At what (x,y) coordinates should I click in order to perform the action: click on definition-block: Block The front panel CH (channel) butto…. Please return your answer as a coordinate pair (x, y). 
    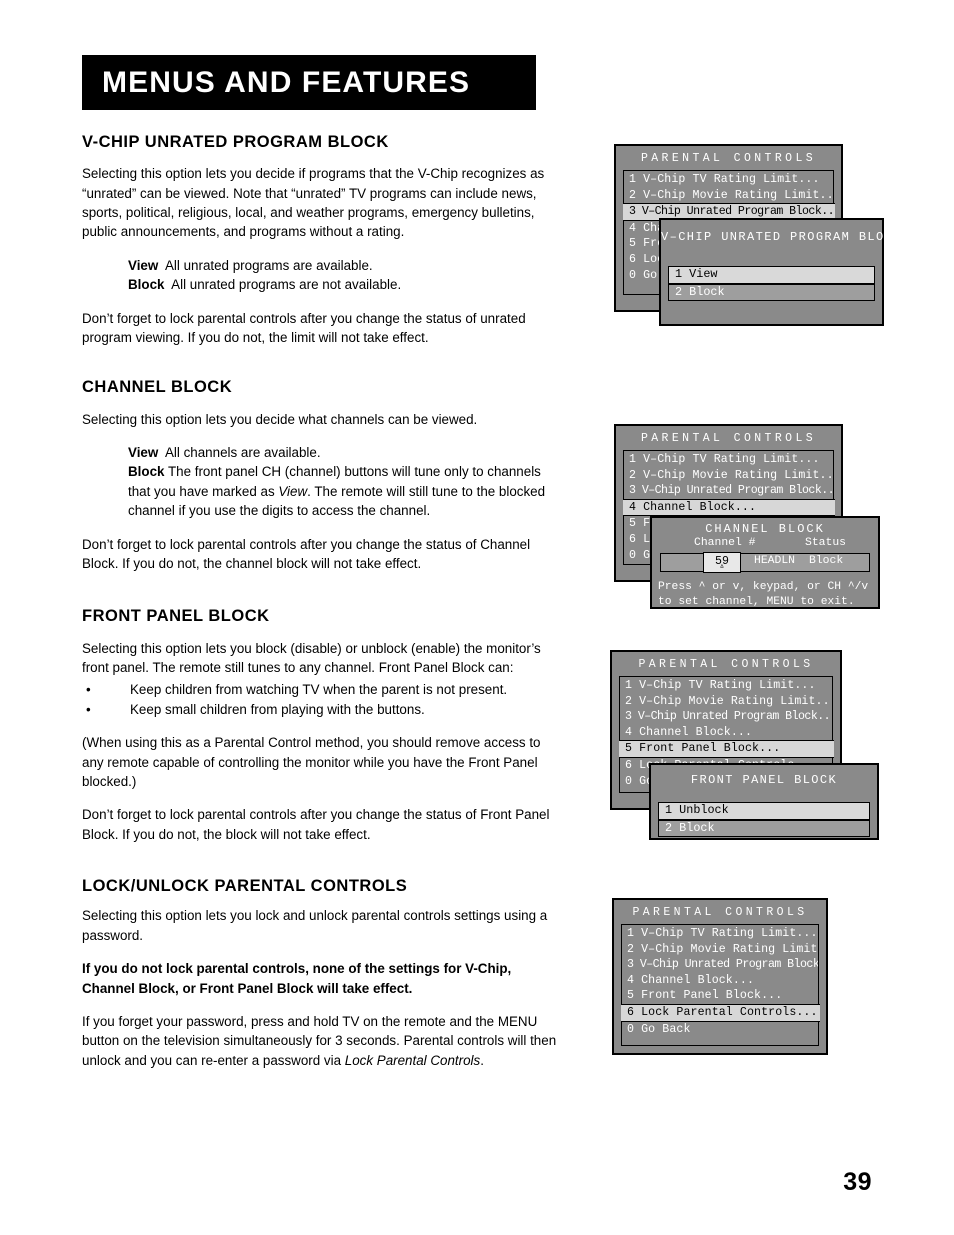
    Looking at the image, I should click on (346, 491).